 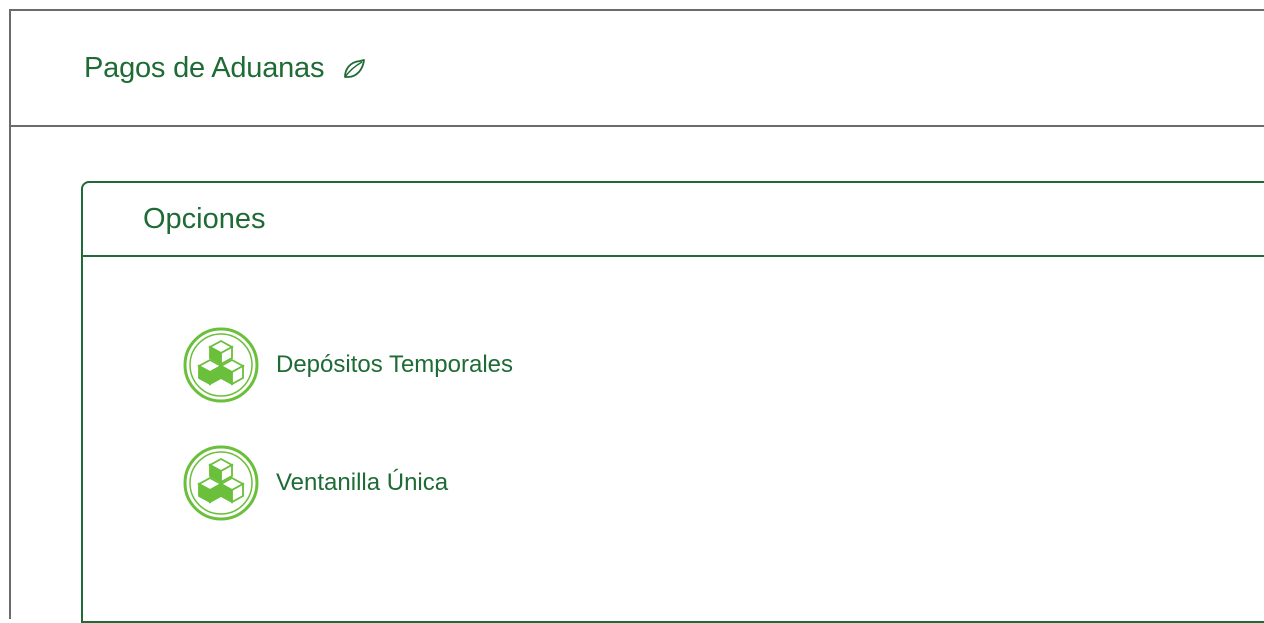 What do you see at coordinates (723, 365) in the screenshot?
I see `option-depositos-temporales: Depósitos Temporales` at bounding box center [723, 365].